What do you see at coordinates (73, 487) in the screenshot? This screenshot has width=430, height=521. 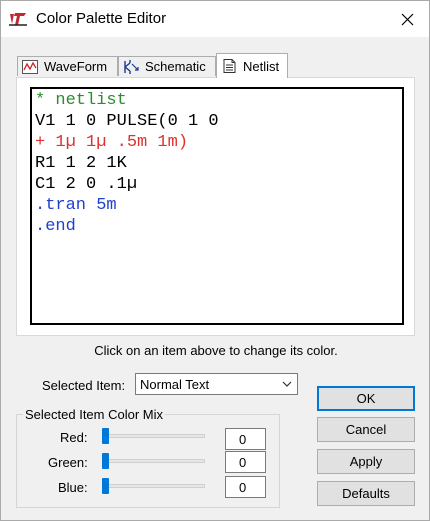 I see `blue-label: Blue:` at bounding box center [73, 487].